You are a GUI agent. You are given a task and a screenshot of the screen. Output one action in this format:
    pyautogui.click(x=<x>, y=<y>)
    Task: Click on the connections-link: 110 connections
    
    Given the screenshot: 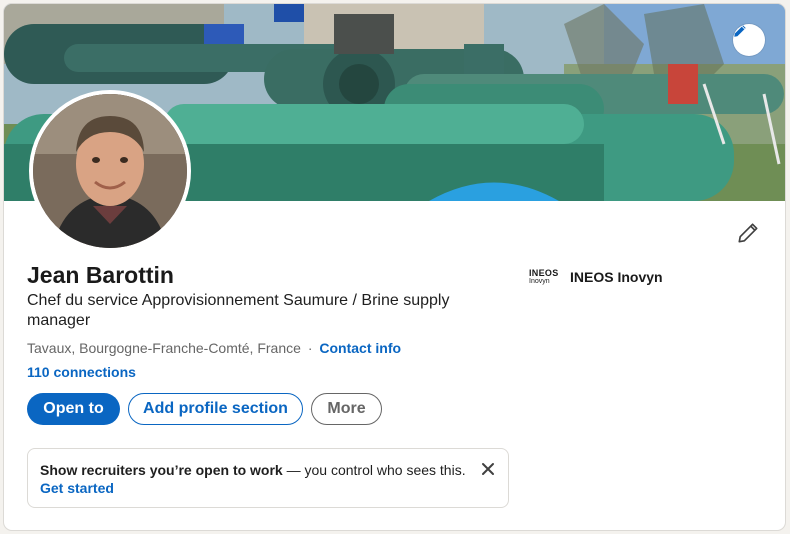 What is the action you would take?
    pyautogui.click(x=81, y=372)
    